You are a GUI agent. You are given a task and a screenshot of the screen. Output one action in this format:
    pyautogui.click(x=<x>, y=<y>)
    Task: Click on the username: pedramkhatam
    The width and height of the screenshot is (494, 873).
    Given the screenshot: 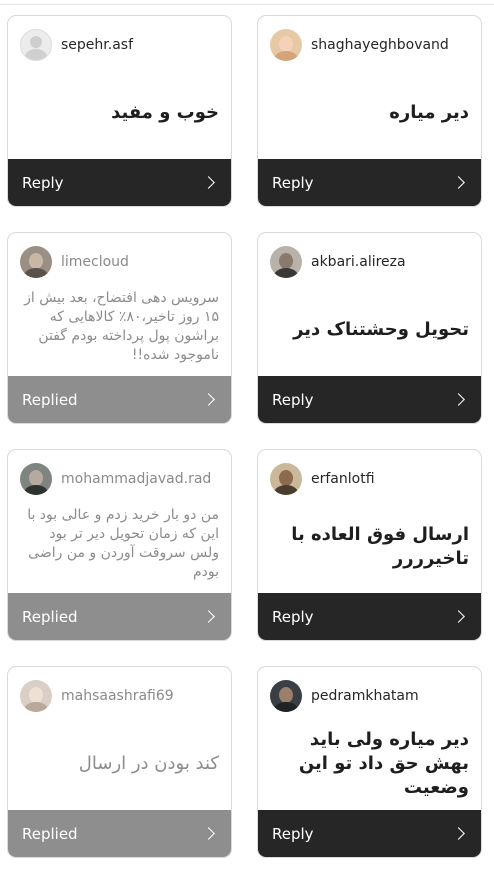 What is the action you would take?
    pyautogui.click(x=365, y=696)
    